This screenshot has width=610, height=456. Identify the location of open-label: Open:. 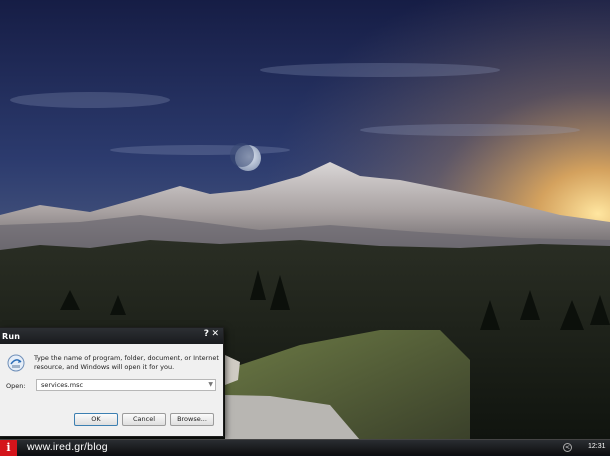
(16, 386).